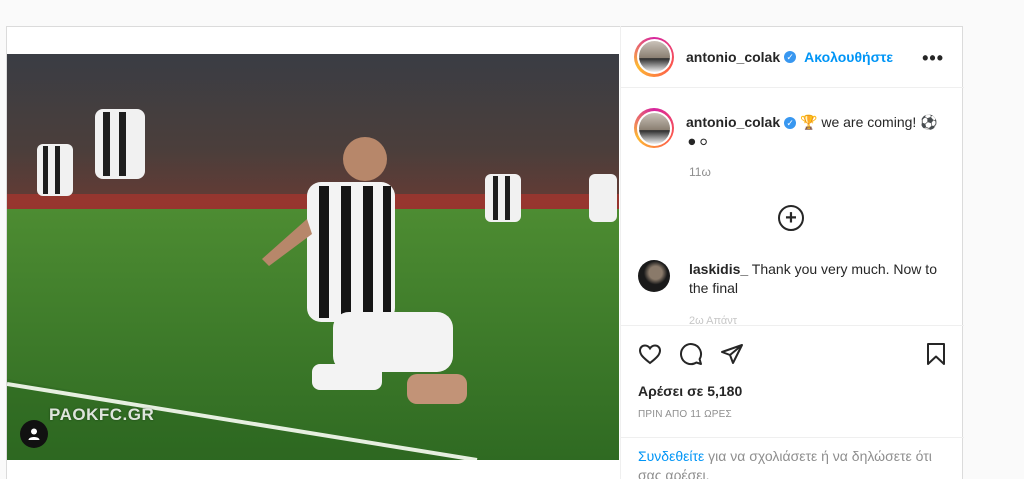 The image size is (1024, 479). What do you see at coordinates (718, 269) in the screenshot?
I see `commenter-username: laskidis_` at bounding box center [718, 269].